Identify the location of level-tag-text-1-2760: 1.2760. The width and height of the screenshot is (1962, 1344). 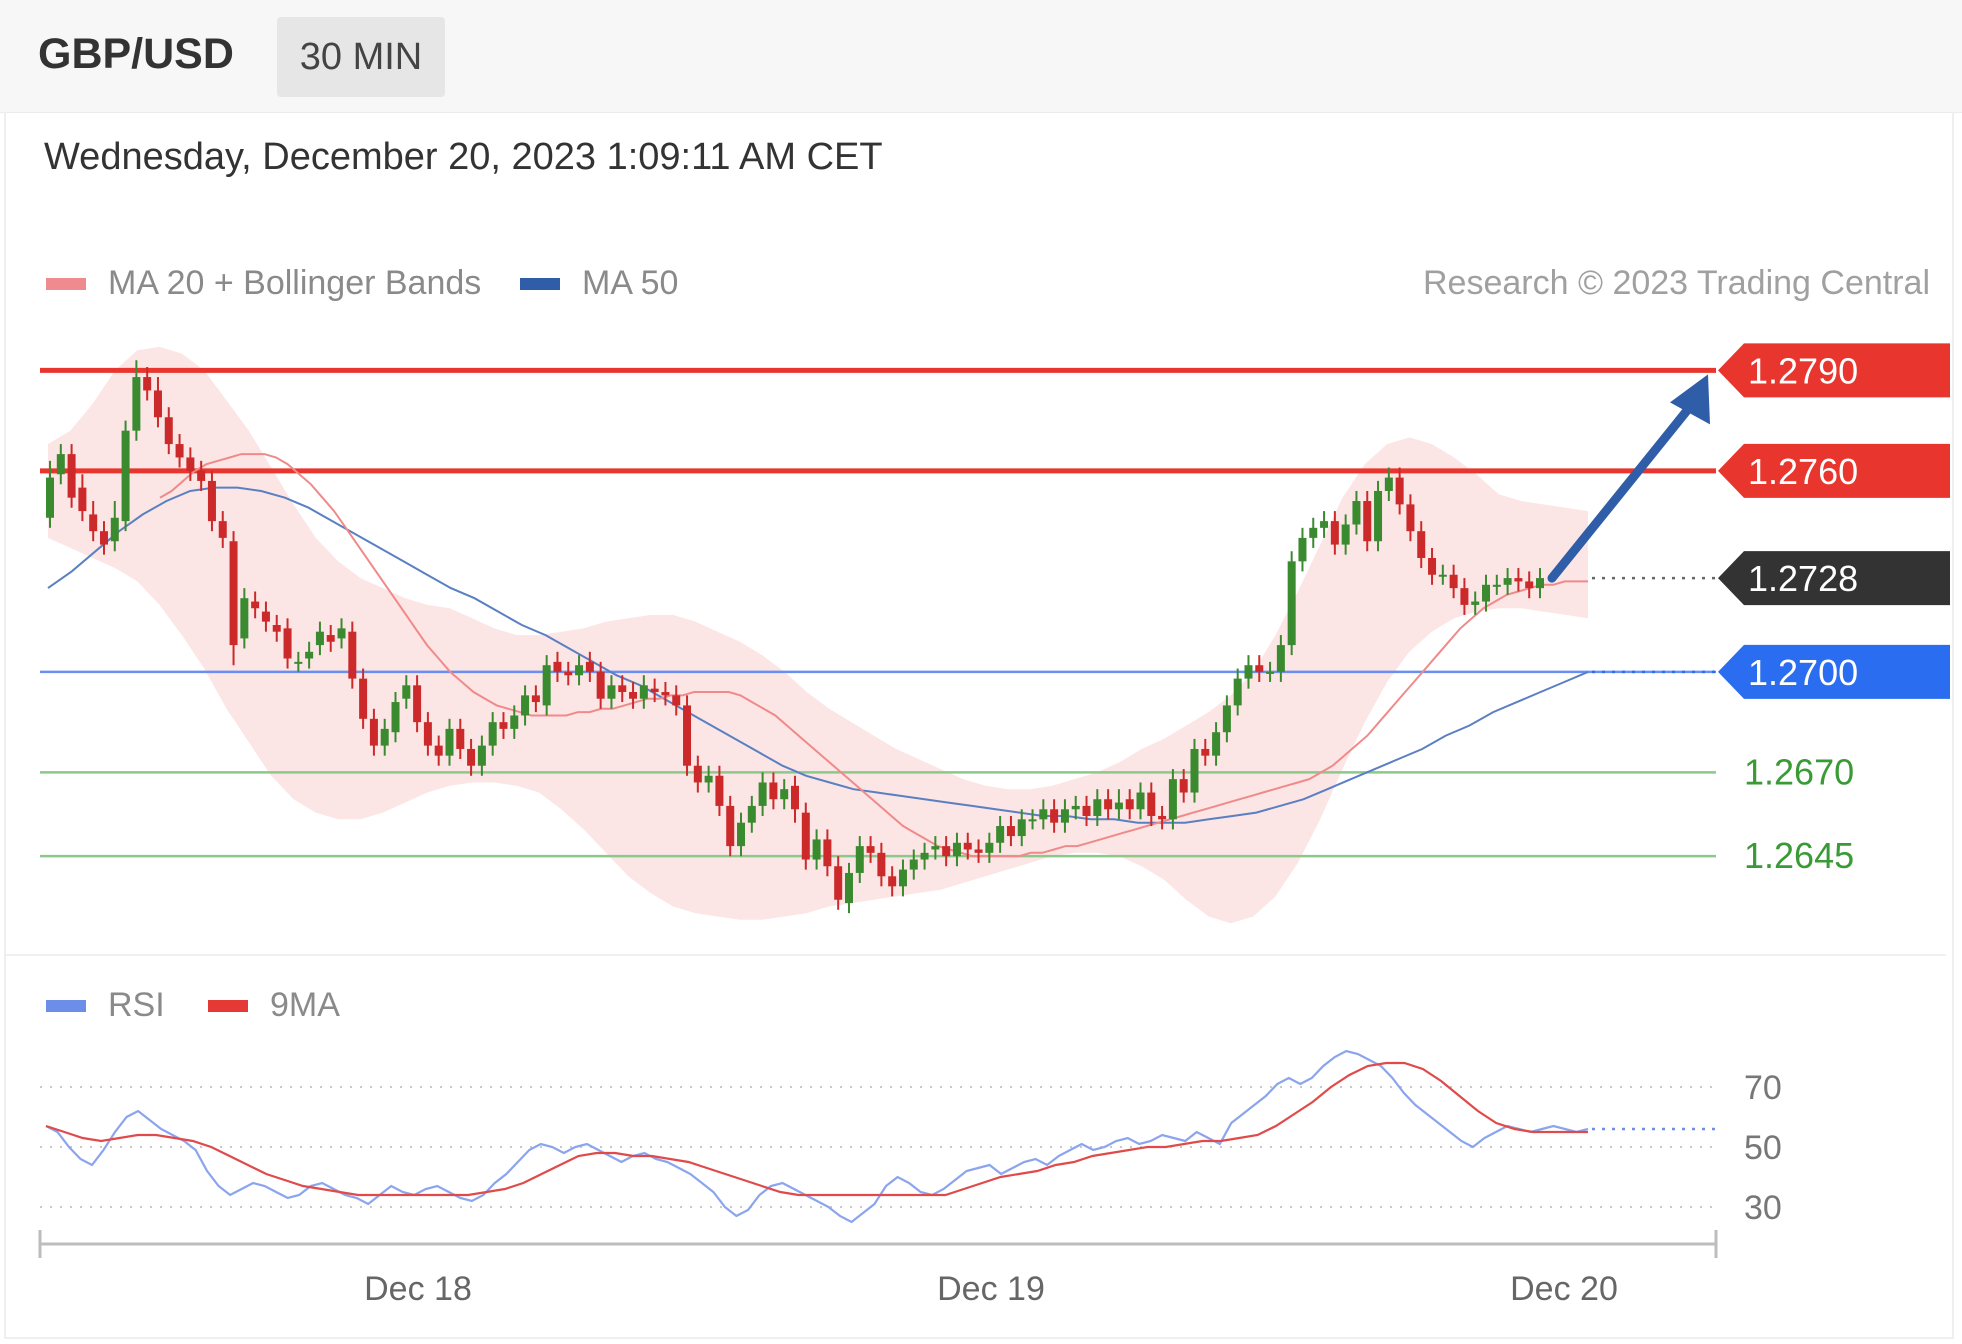
(1803, 471).